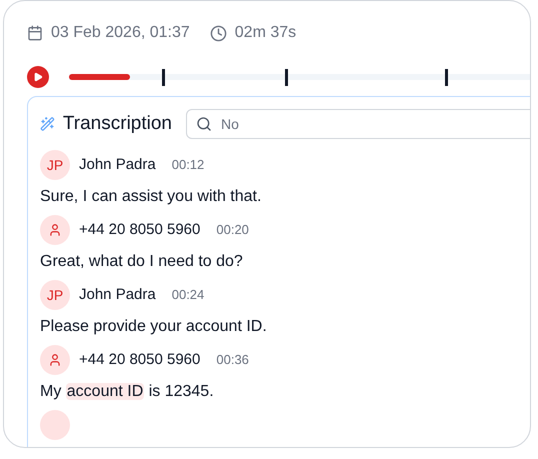 This screenshot has width=538, height=459. Describe the element at coordinates (127, 392) in the screenshot. I see `message-text: My account ID is 12345.` at that location.